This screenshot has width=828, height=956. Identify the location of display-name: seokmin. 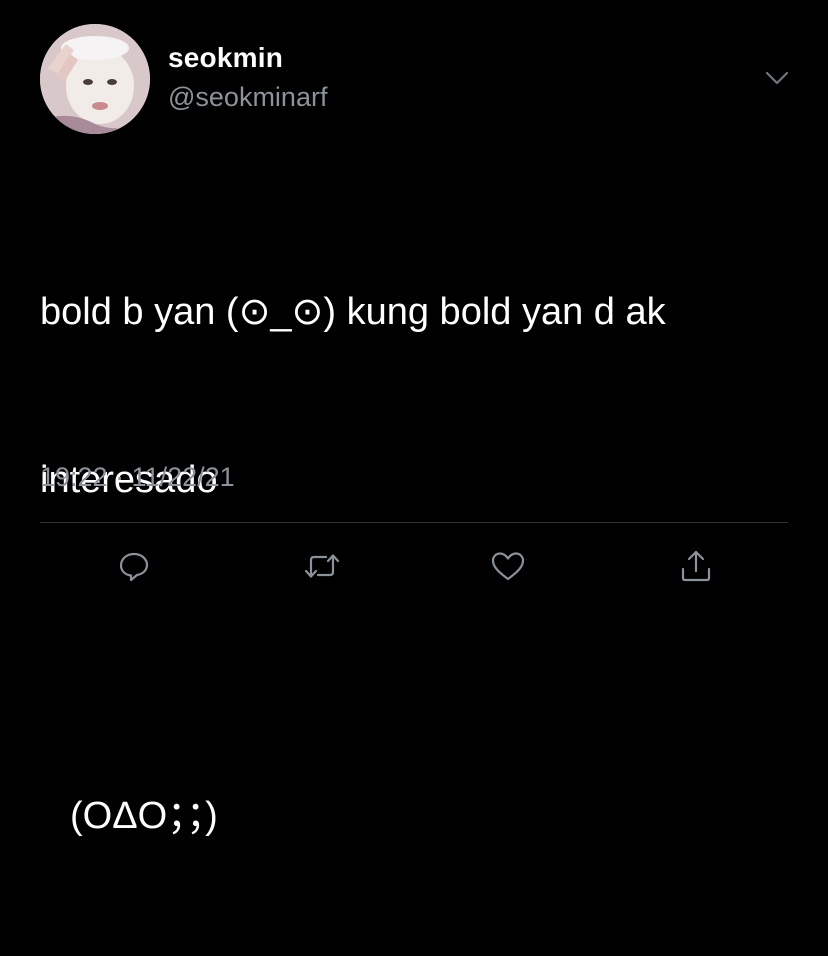
(225, 58).